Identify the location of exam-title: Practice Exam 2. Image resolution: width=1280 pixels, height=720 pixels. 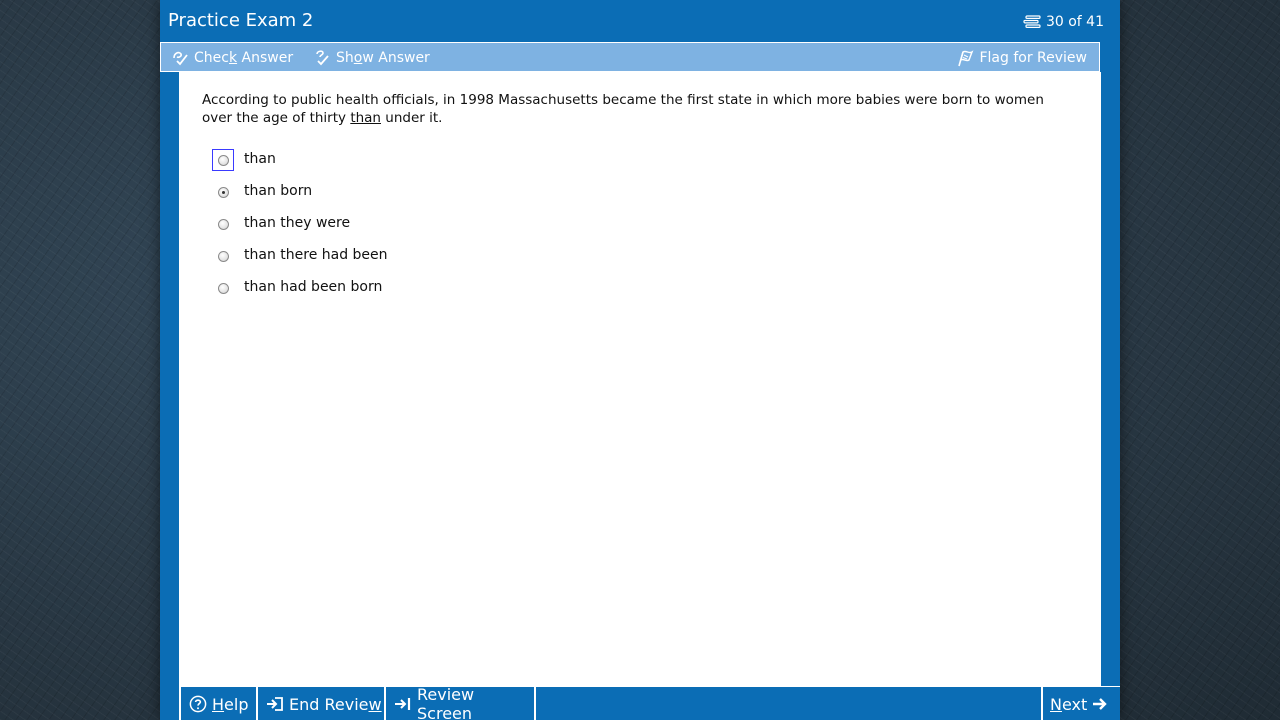
(241, 20).